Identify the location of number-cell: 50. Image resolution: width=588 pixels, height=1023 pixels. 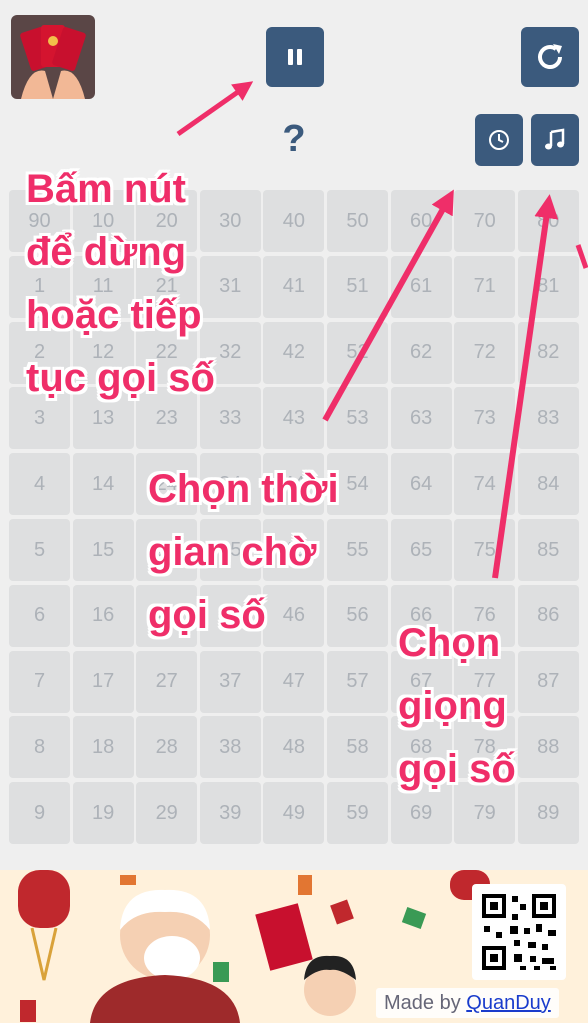
(357, 221).